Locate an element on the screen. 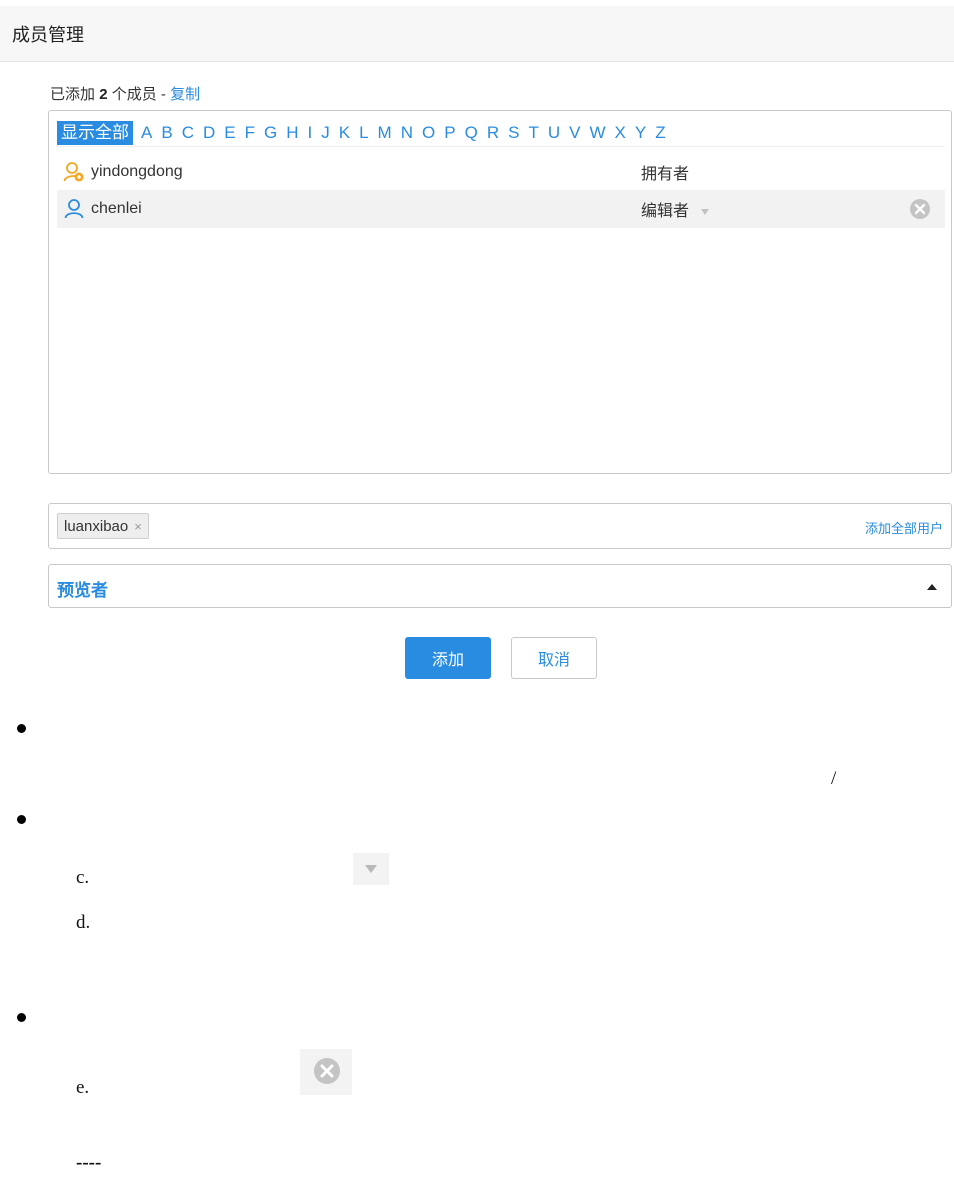 The image size is (954, 1194). member-name: chenlei is located at coordinates (116, 208).